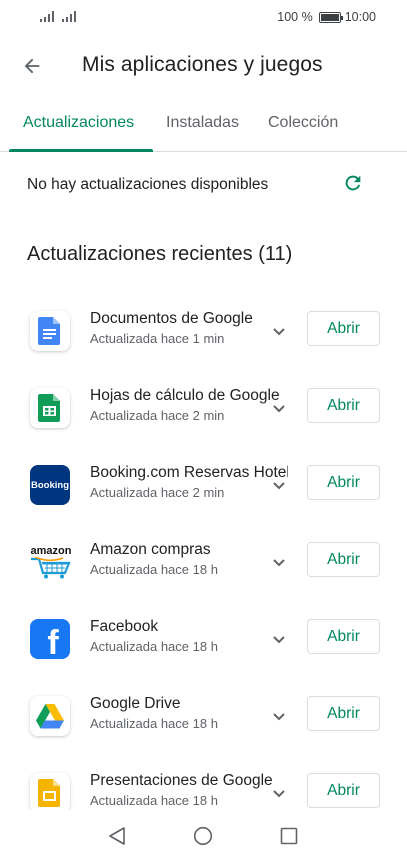 The width and height of the screenshot is (407, 860). I want to click on nav-recents-button, so click(289, 836).